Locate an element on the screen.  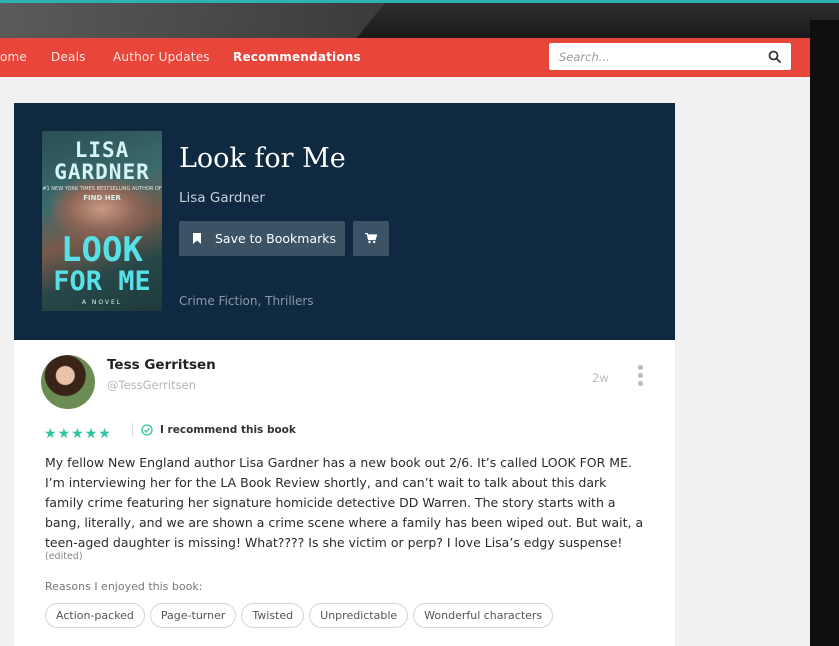
cover-author-first: LISA is located at coordinates (102, 150).